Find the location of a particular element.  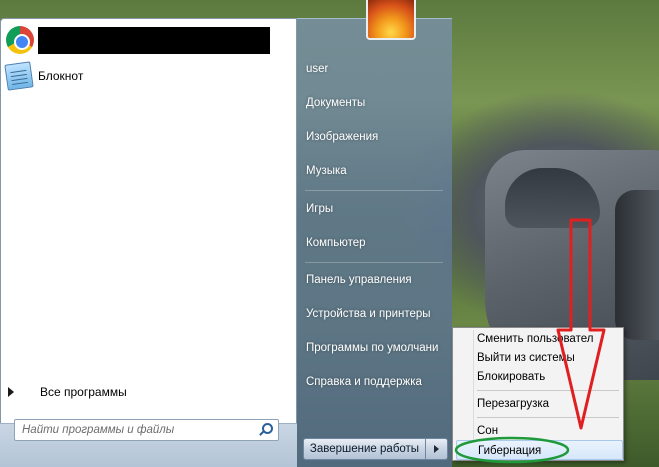

chevron-right-icon is located at coordinates (436, 449).